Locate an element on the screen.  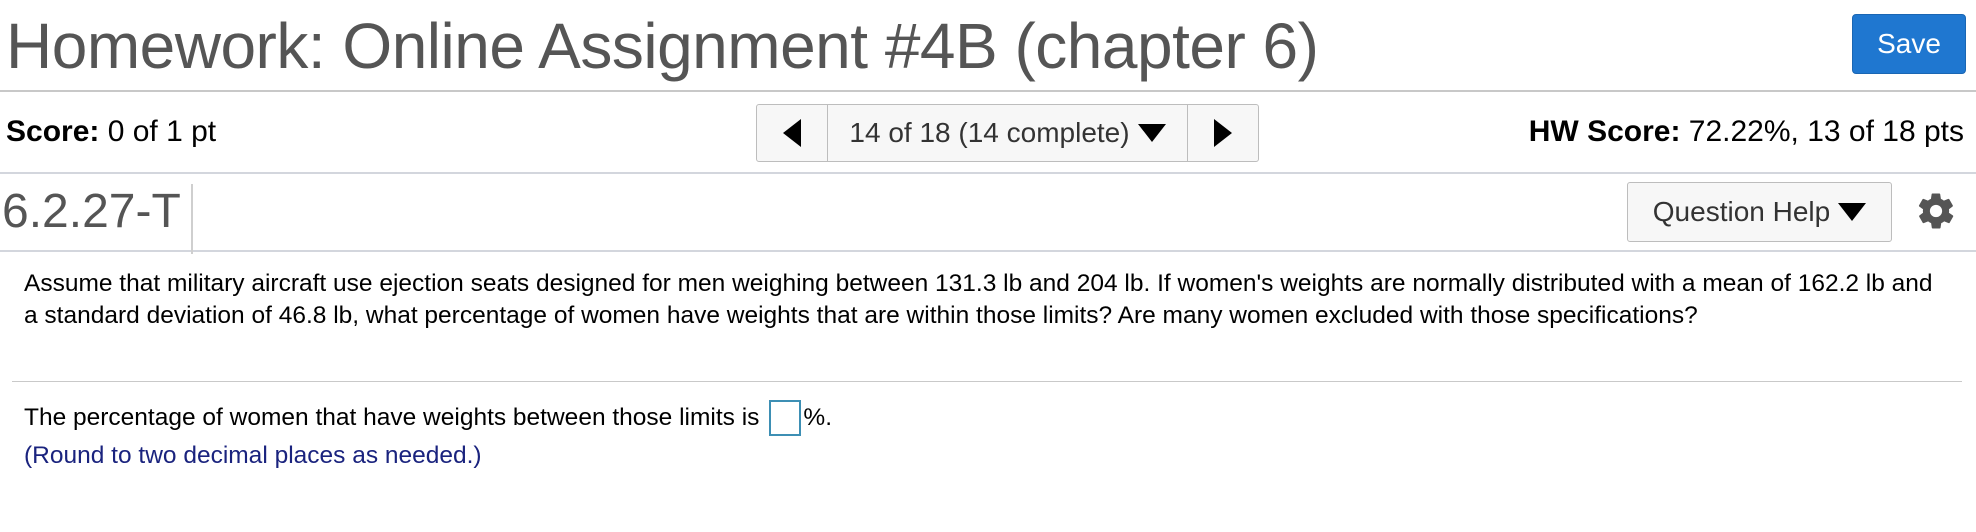
score-label: Score: is located at coordinates (53, 131).